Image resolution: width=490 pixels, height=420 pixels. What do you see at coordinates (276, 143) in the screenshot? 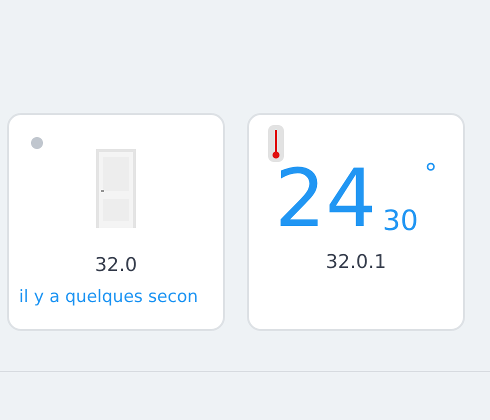
I see `thermometer-icon` at bounding box center [276, 143].